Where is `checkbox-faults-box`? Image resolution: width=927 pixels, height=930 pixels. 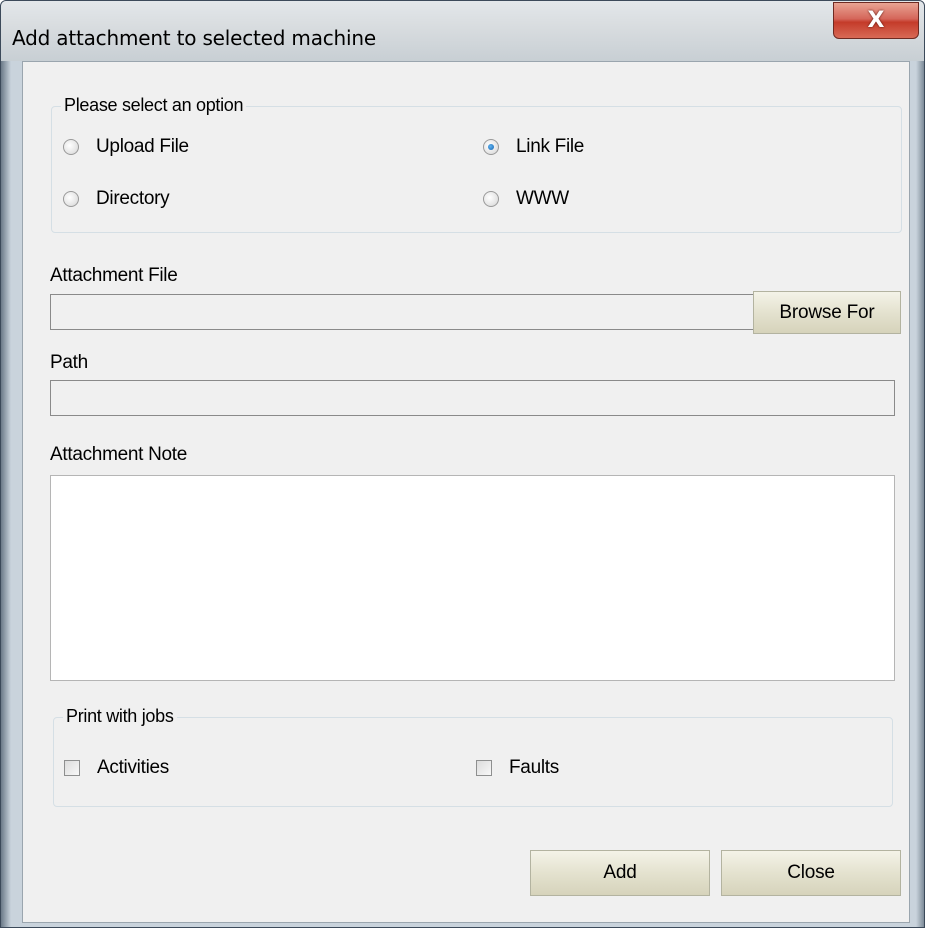
checkbox-faults-box is located at coordinates (484, 768).